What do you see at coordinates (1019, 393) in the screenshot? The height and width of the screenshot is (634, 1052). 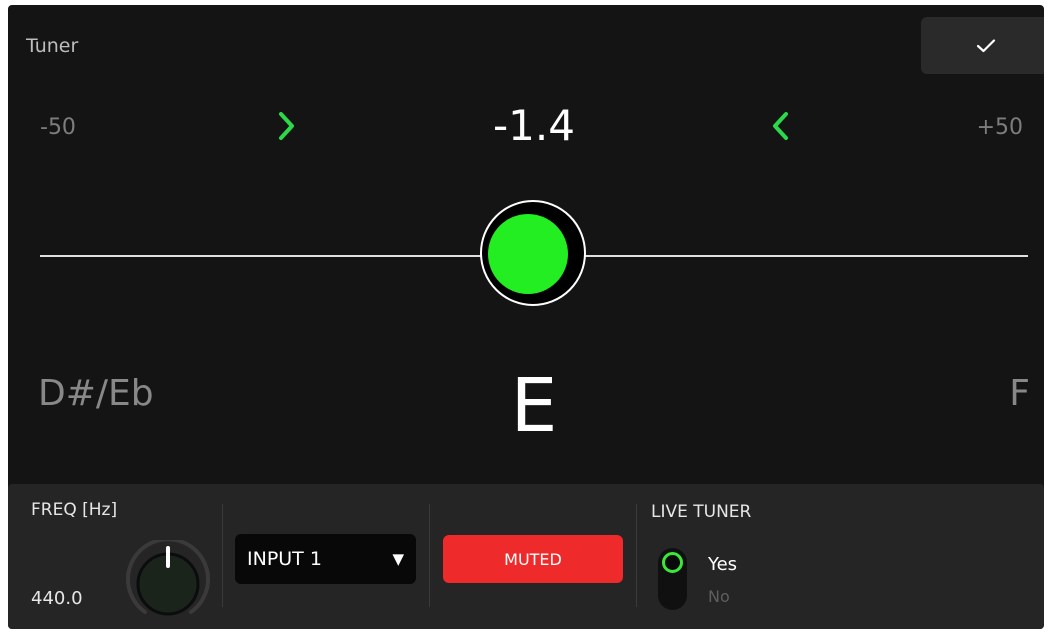 I see `sharp-neighbor-note: F` at bounding box center [1019, 393].